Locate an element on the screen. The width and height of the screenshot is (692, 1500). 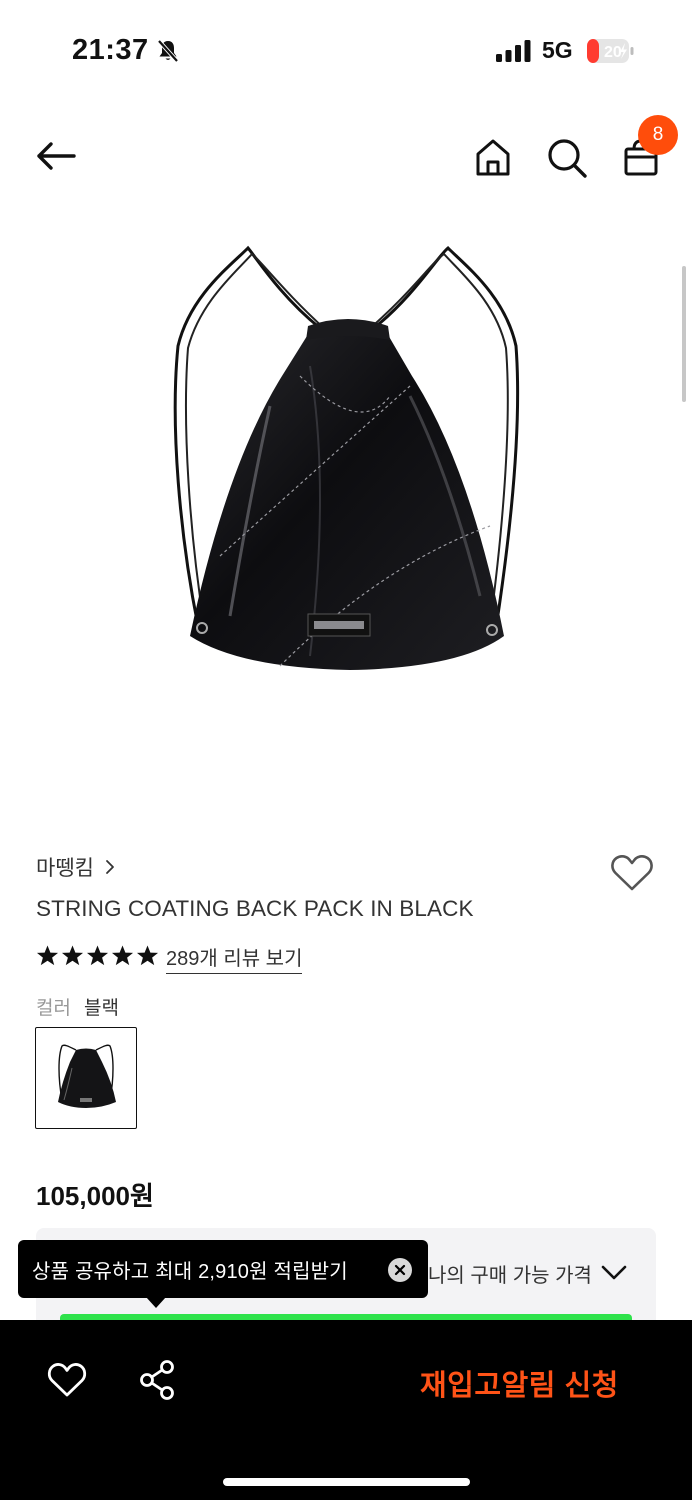
color-value: 블랙 is located at coordinates (101, 1008).